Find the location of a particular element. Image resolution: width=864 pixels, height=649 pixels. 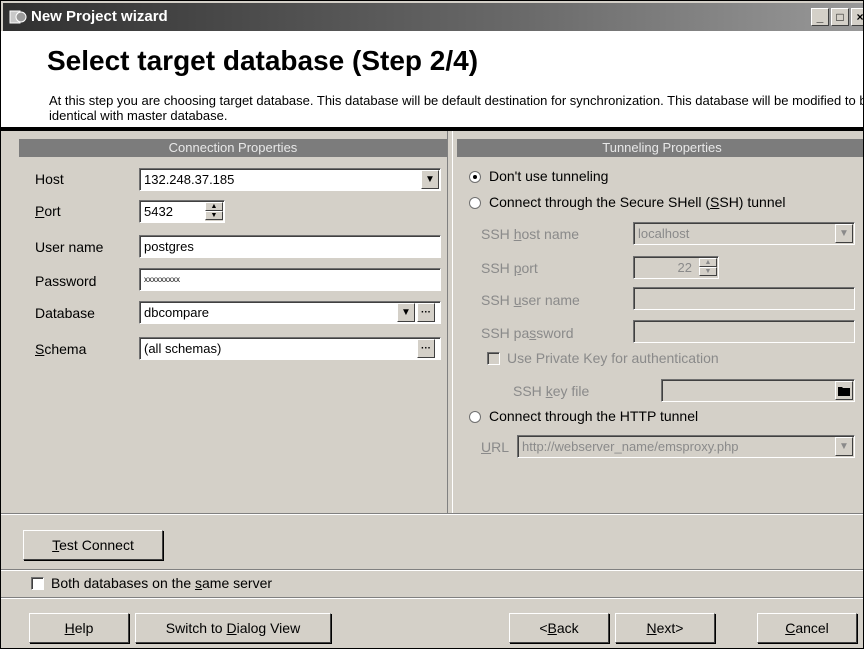

cancel-button: Cancel is located at coordinates (807, 628).